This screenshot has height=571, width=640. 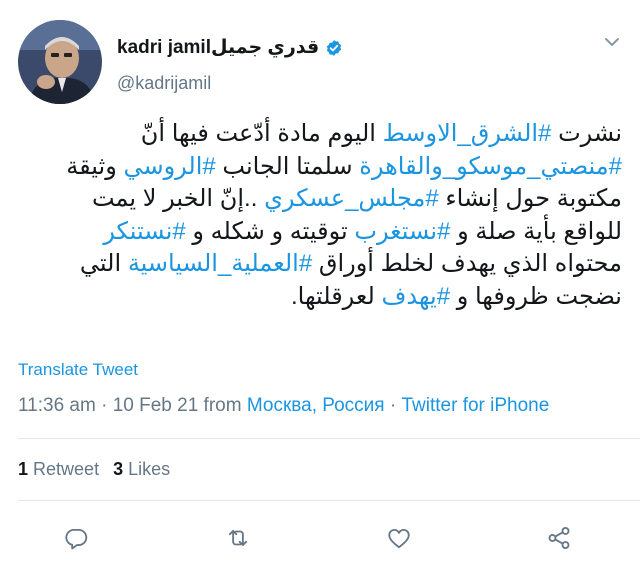 I want to click on tweet-date: 10 Feb 21, so click(x=156, y=405).